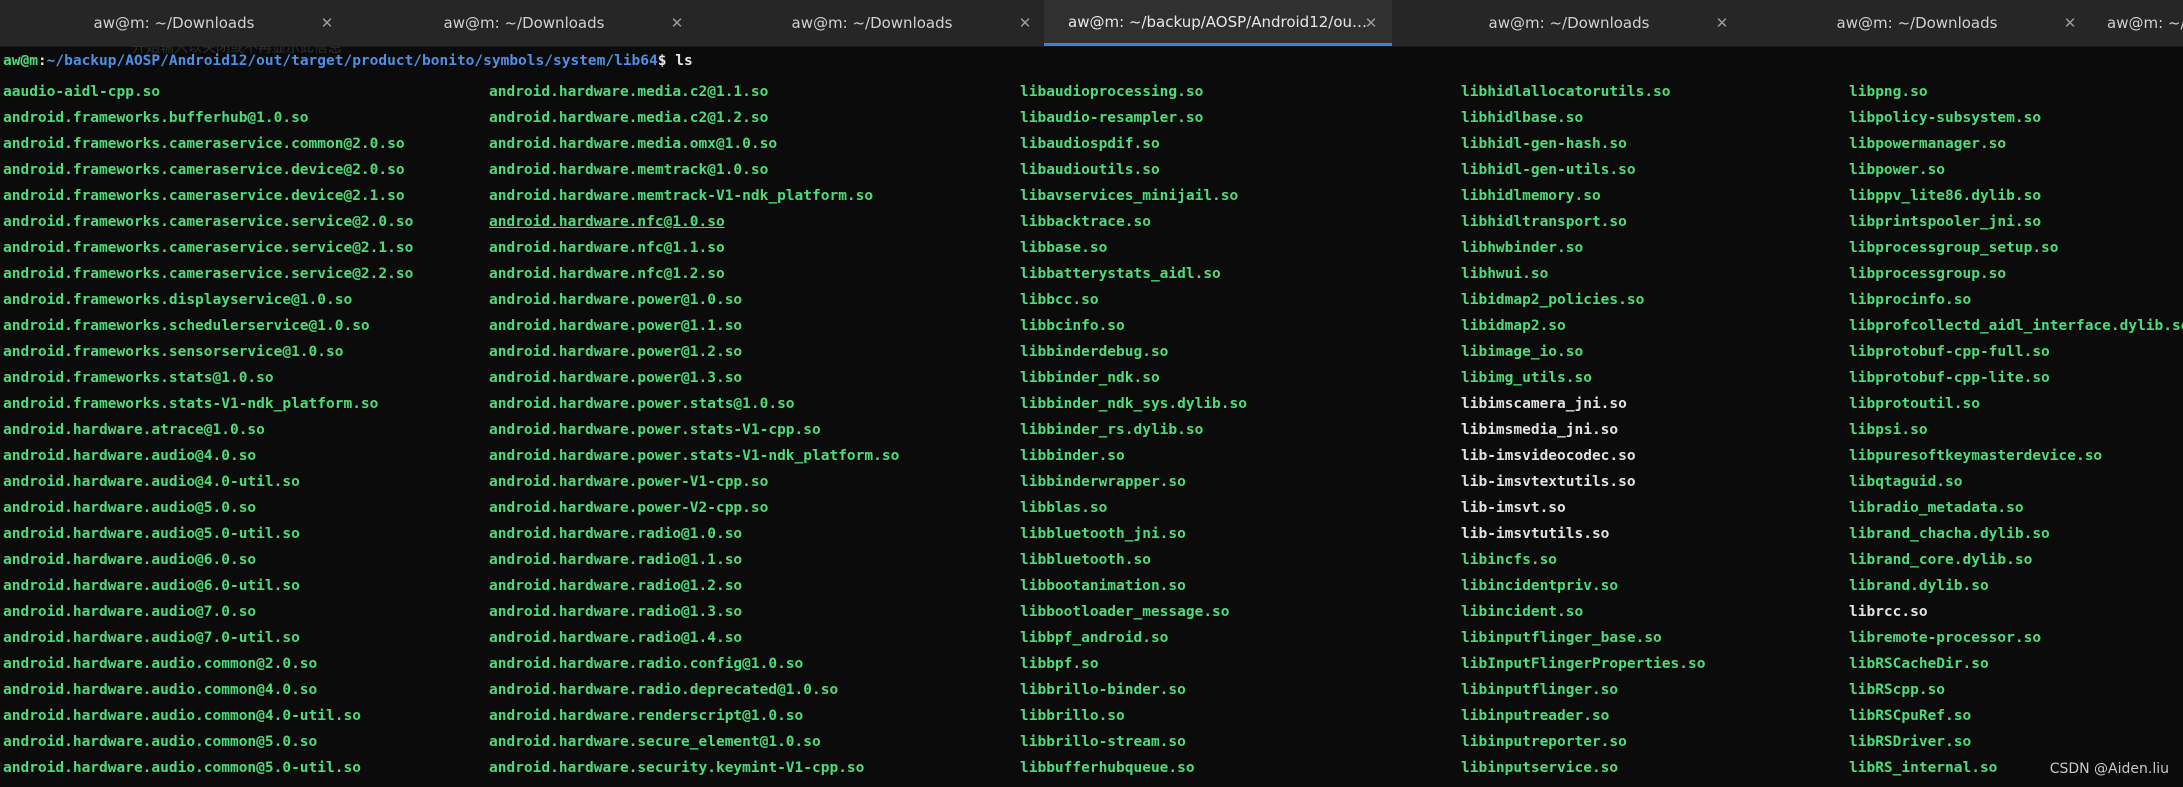 The image size is (2183, 787). I want to click on tab-7: aw@m: ~/w, so click(2137, 23).